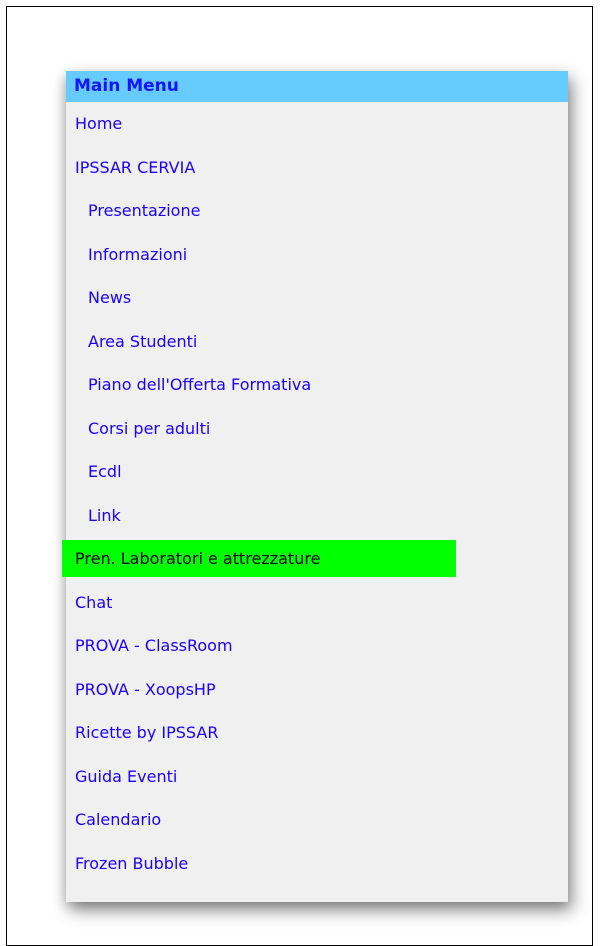 Image resolution: width=600 pixels, height=946 pixels. Describe the element at coordinates (317, 516) in the screenshot. I see `menu-item-link: Link` at that location.